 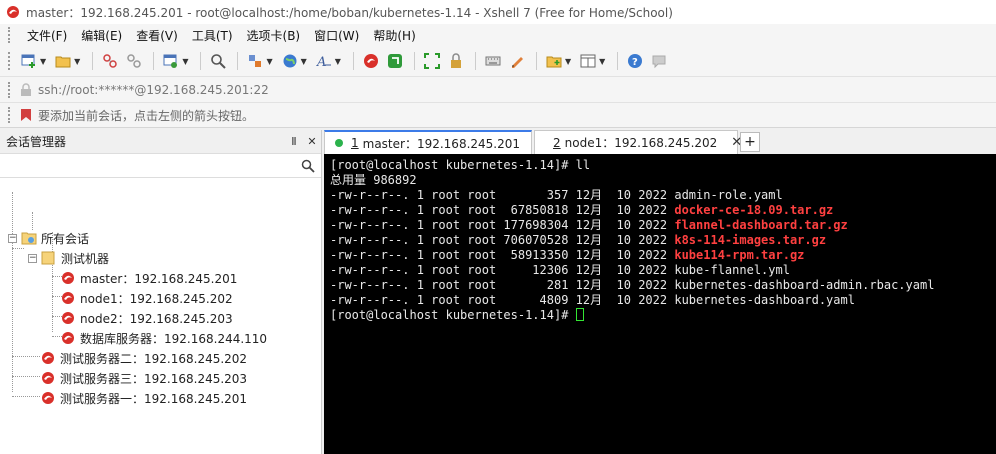 I want to click on session-search-bar, so click(x=160, y=166).